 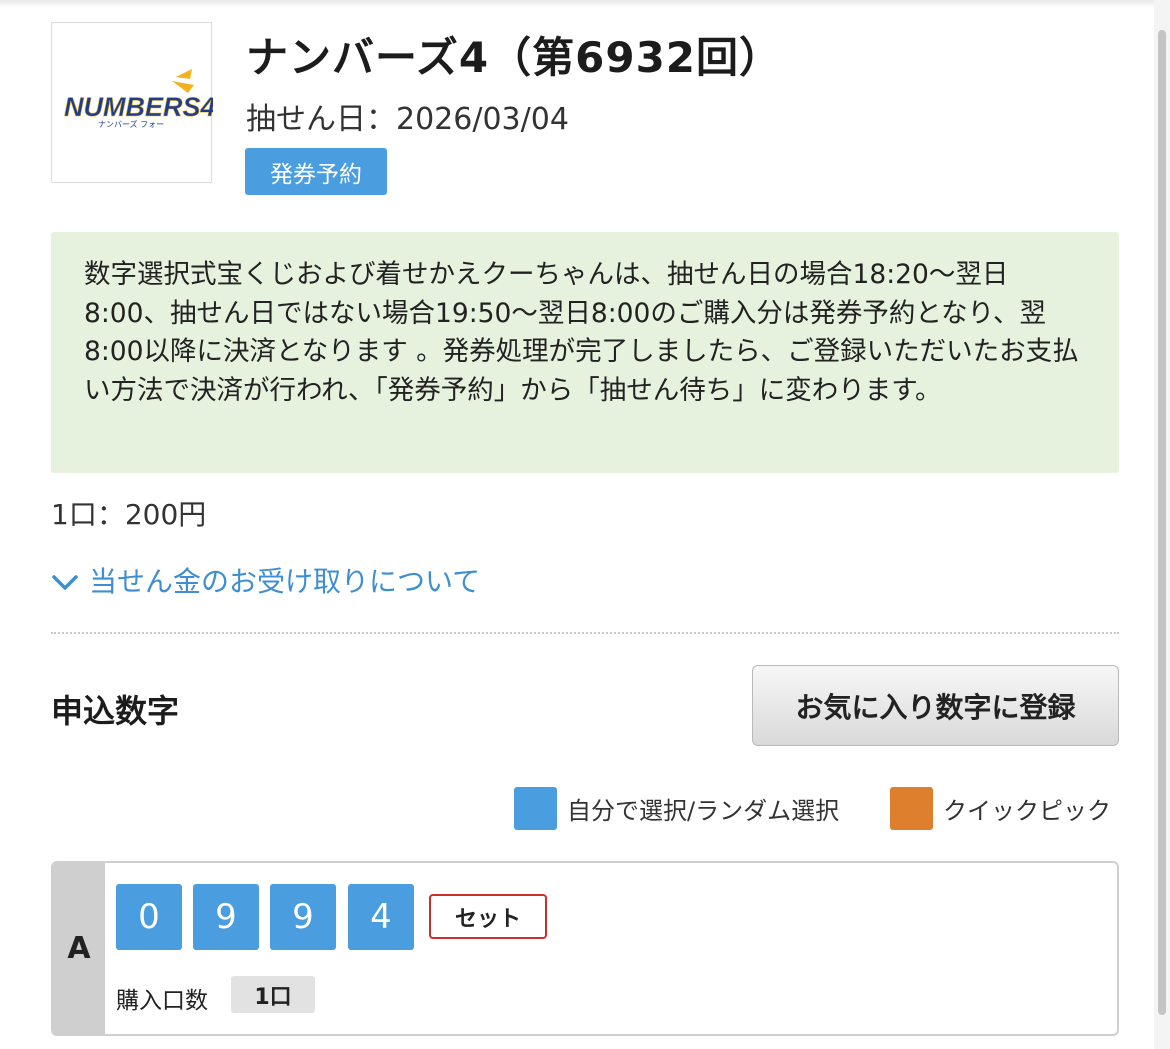 I want to click on numbers4-logo: NUMBERS4 ナンバーズ フォー, so click(x=132, y=102).